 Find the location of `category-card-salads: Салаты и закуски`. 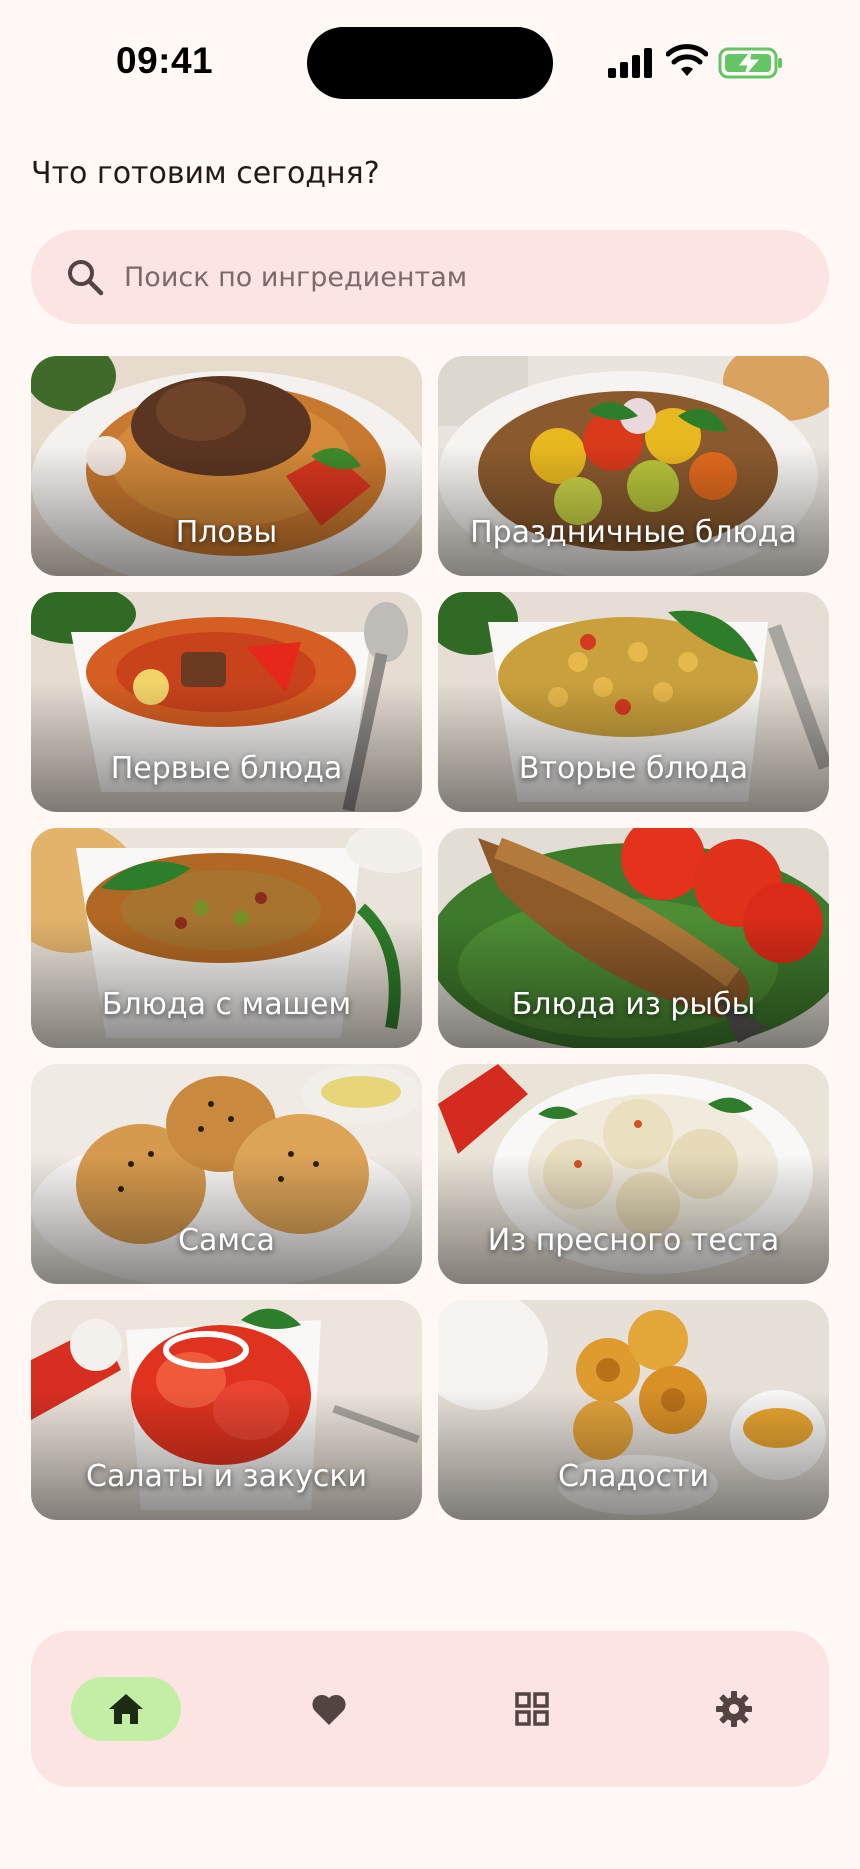

category-card-salads: Салаты и закуски is located at coordinates (226, 1410).